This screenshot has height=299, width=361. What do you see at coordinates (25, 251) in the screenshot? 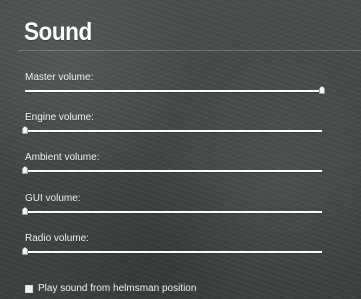
I see `radio-volume-thumb` at bounding box center [25, 251].